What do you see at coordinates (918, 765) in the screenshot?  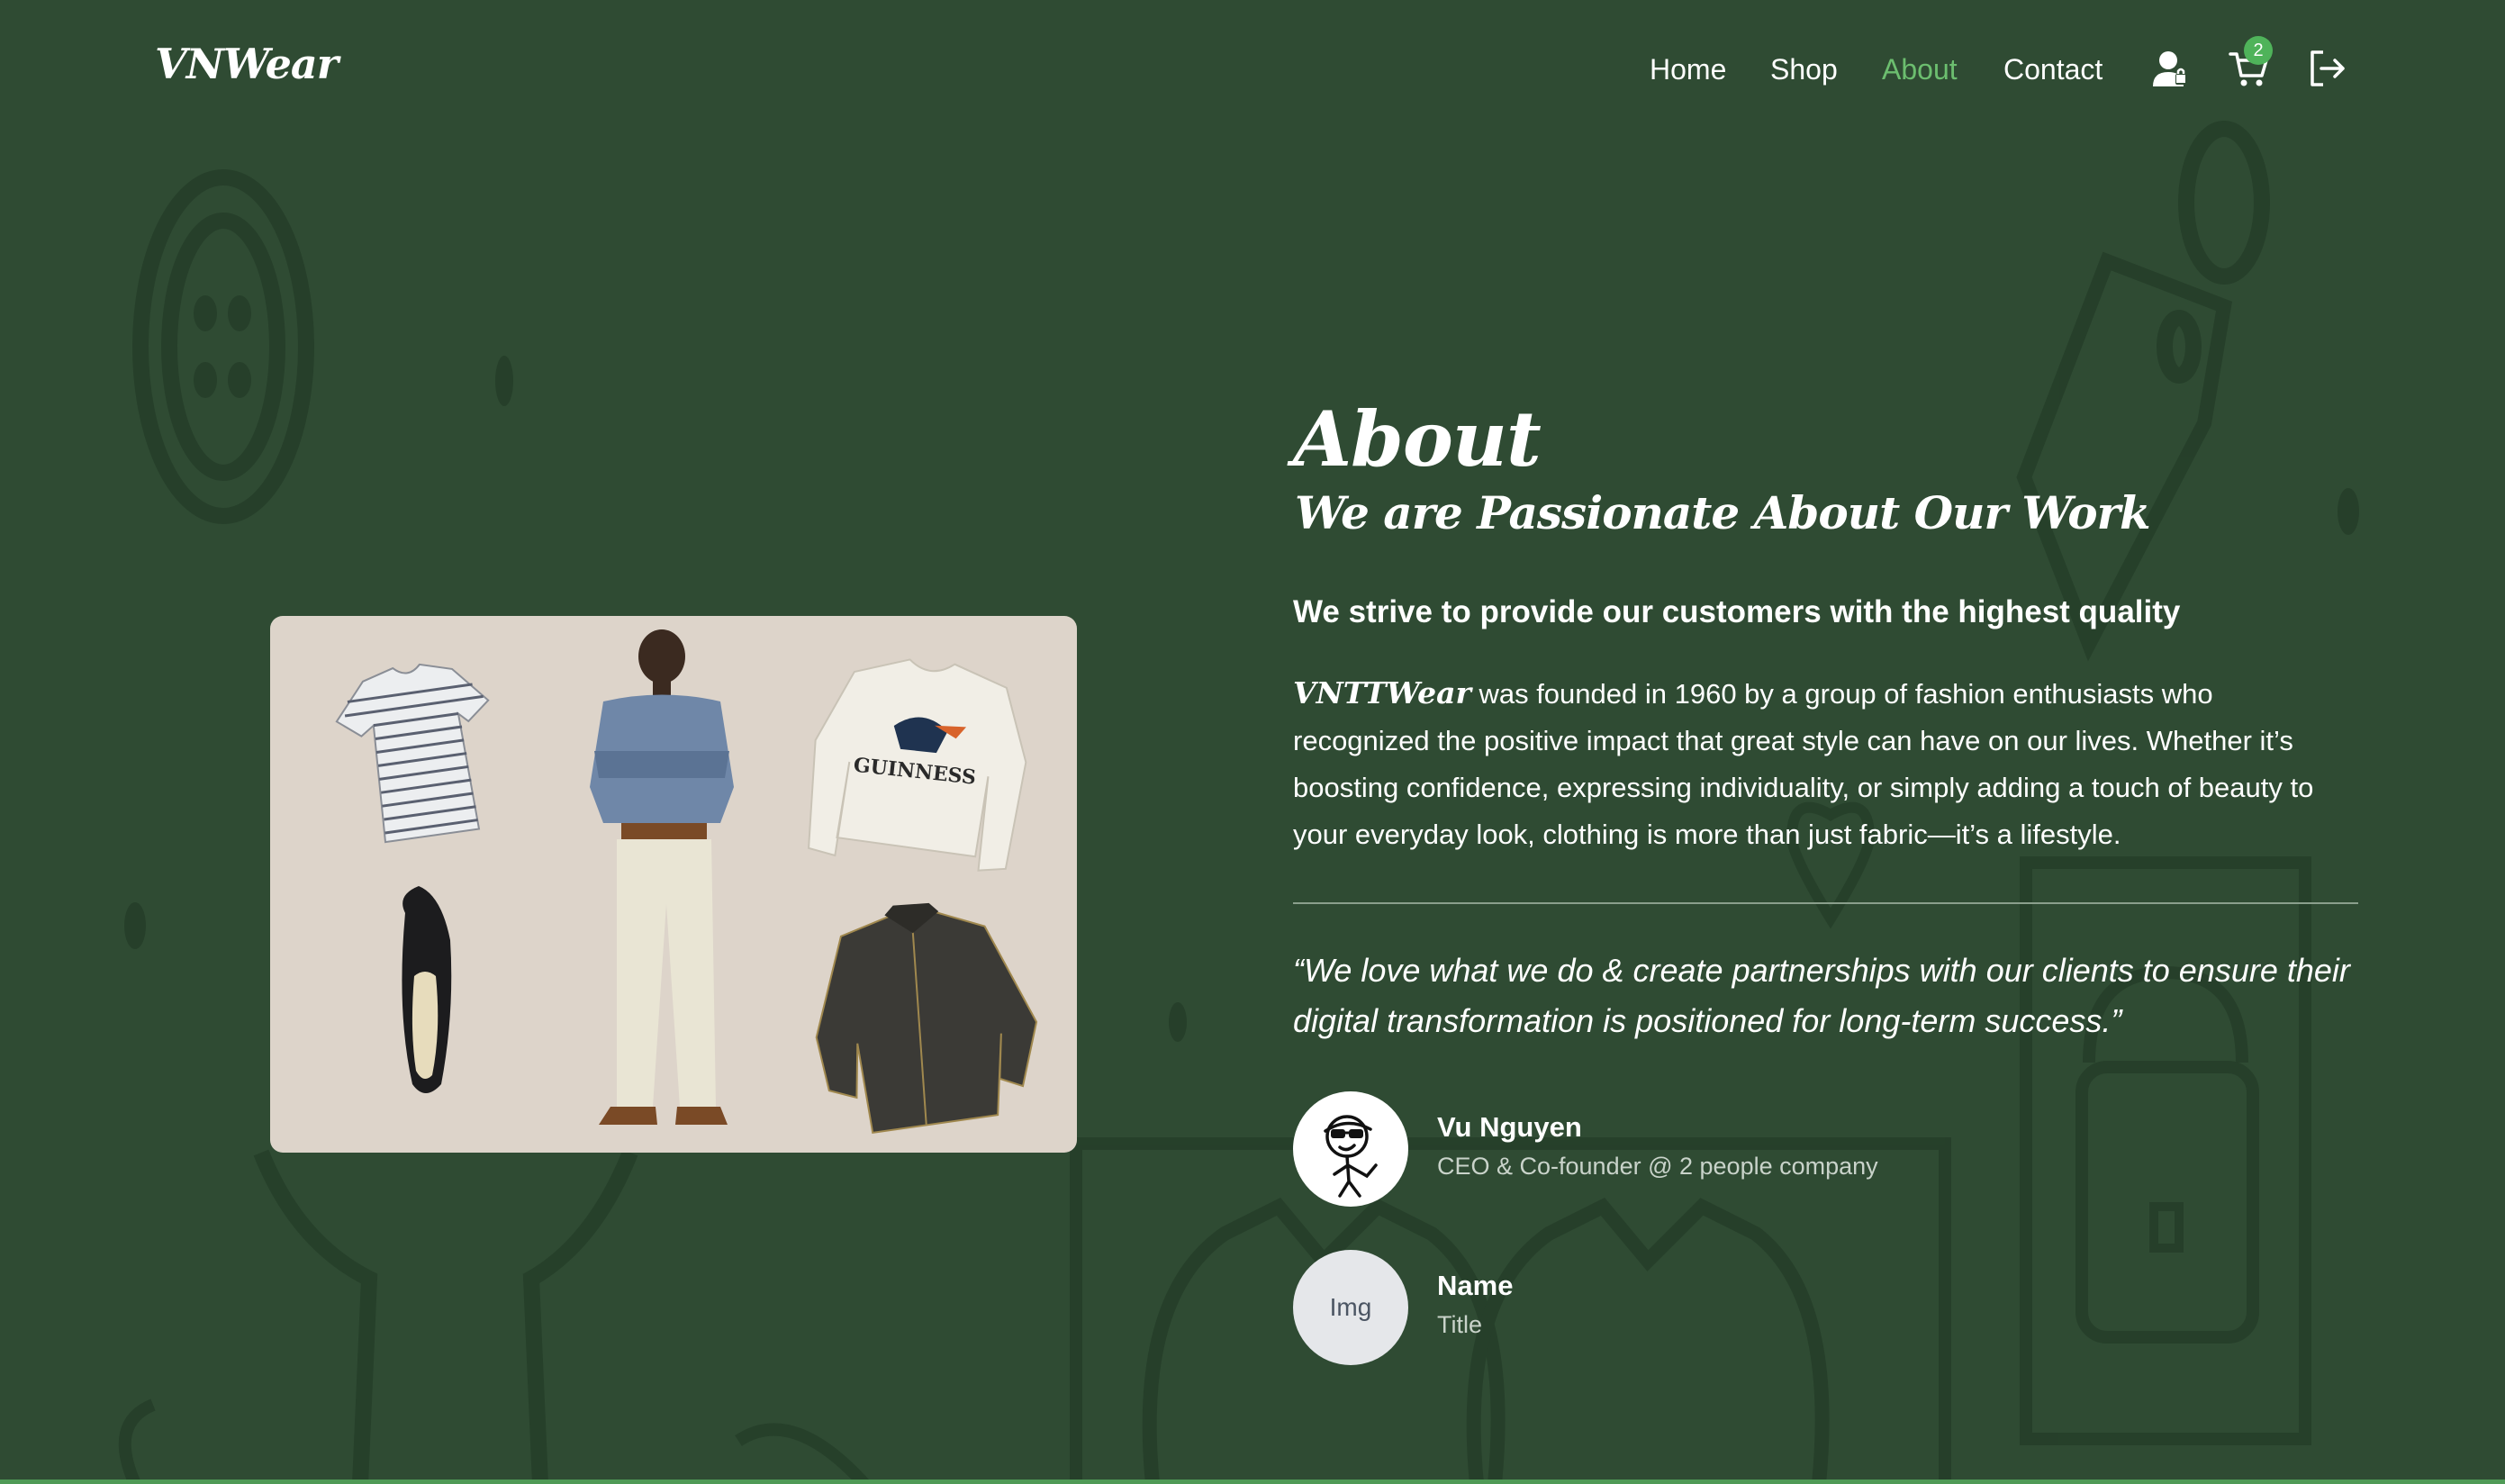 I see `white-sweater-image: GUINNESS` at bounding box center [918, 765].